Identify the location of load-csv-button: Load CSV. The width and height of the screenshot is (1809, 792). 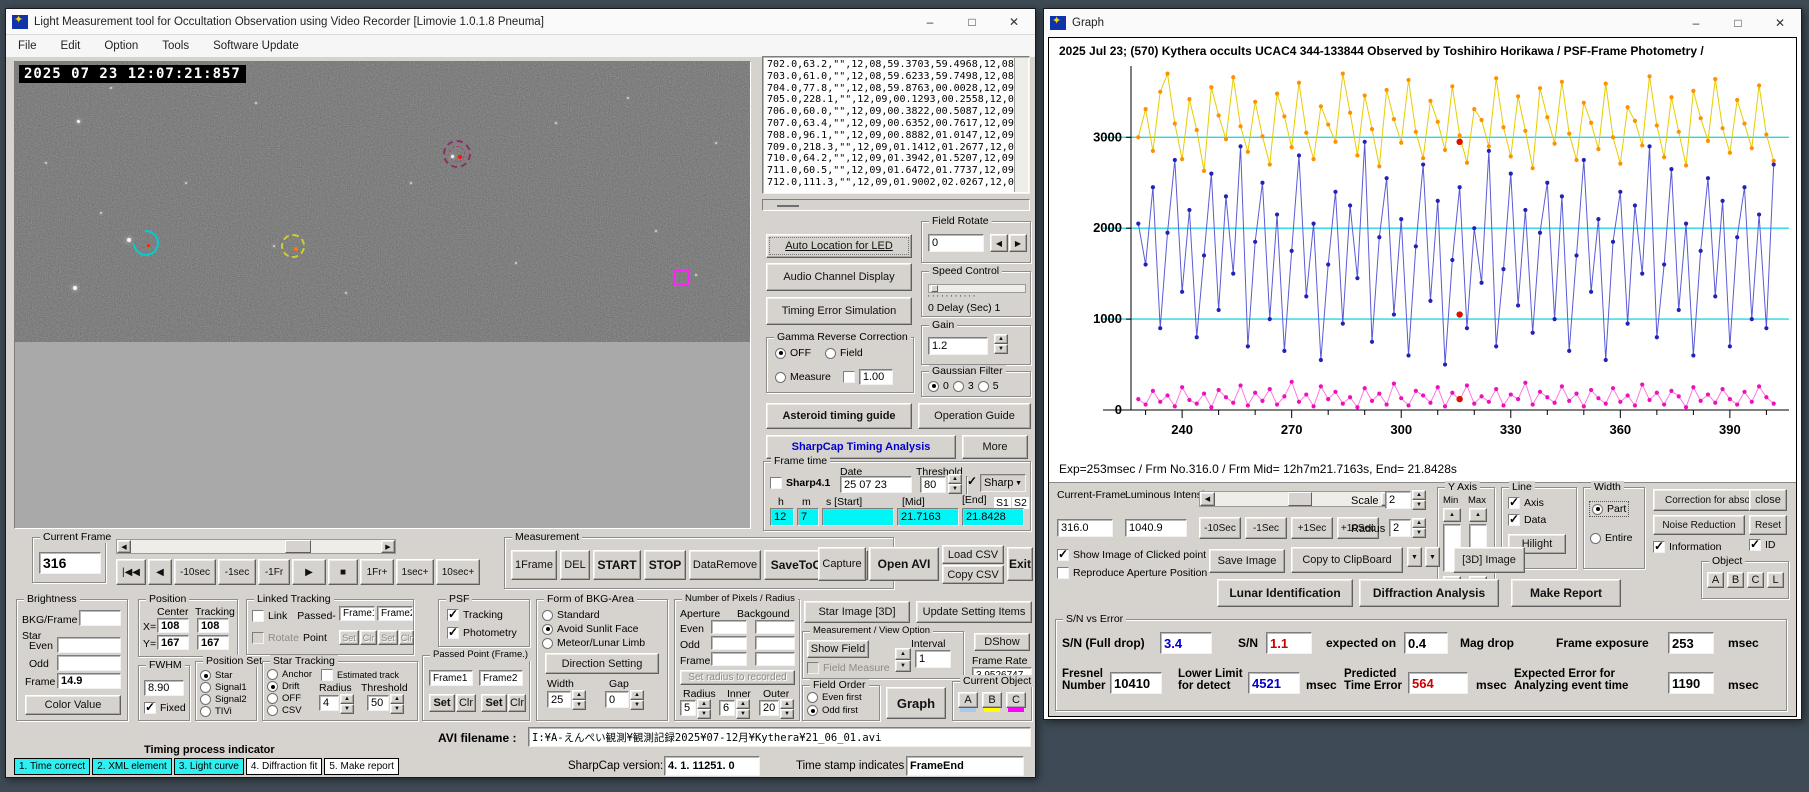
(973, 554).